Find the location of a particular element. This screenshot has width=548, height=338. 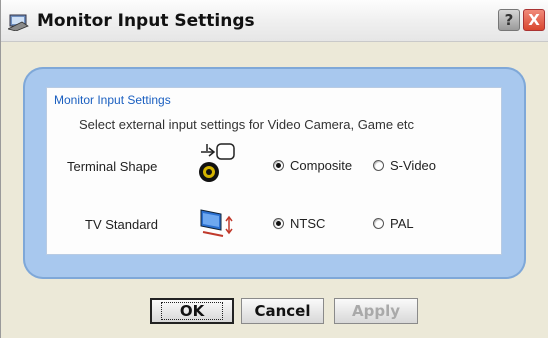

tv-standard-icon is located at coordinates (216, 223).